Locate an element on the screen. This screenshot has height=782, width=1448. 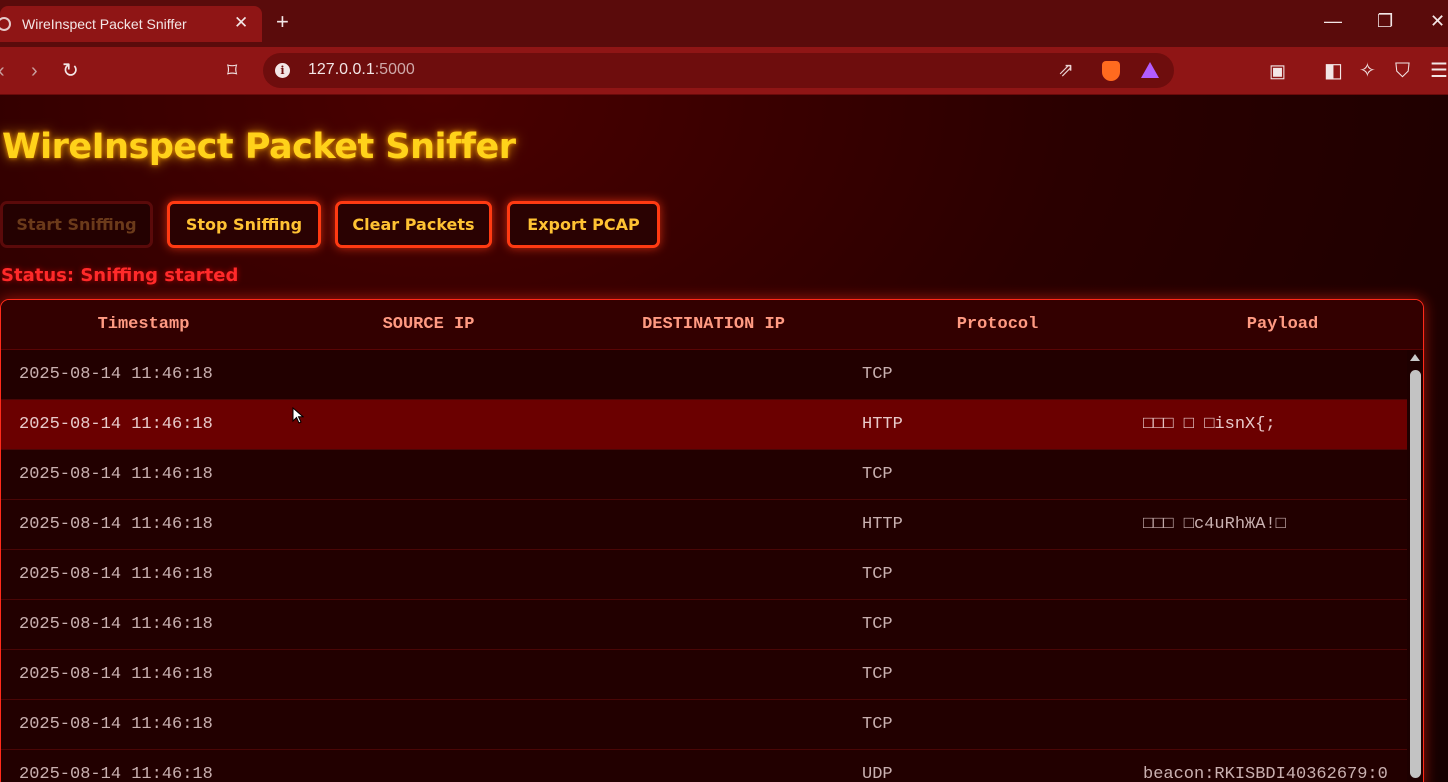
bookmark-icon: ⌑ is located at coordinates (232, 71).